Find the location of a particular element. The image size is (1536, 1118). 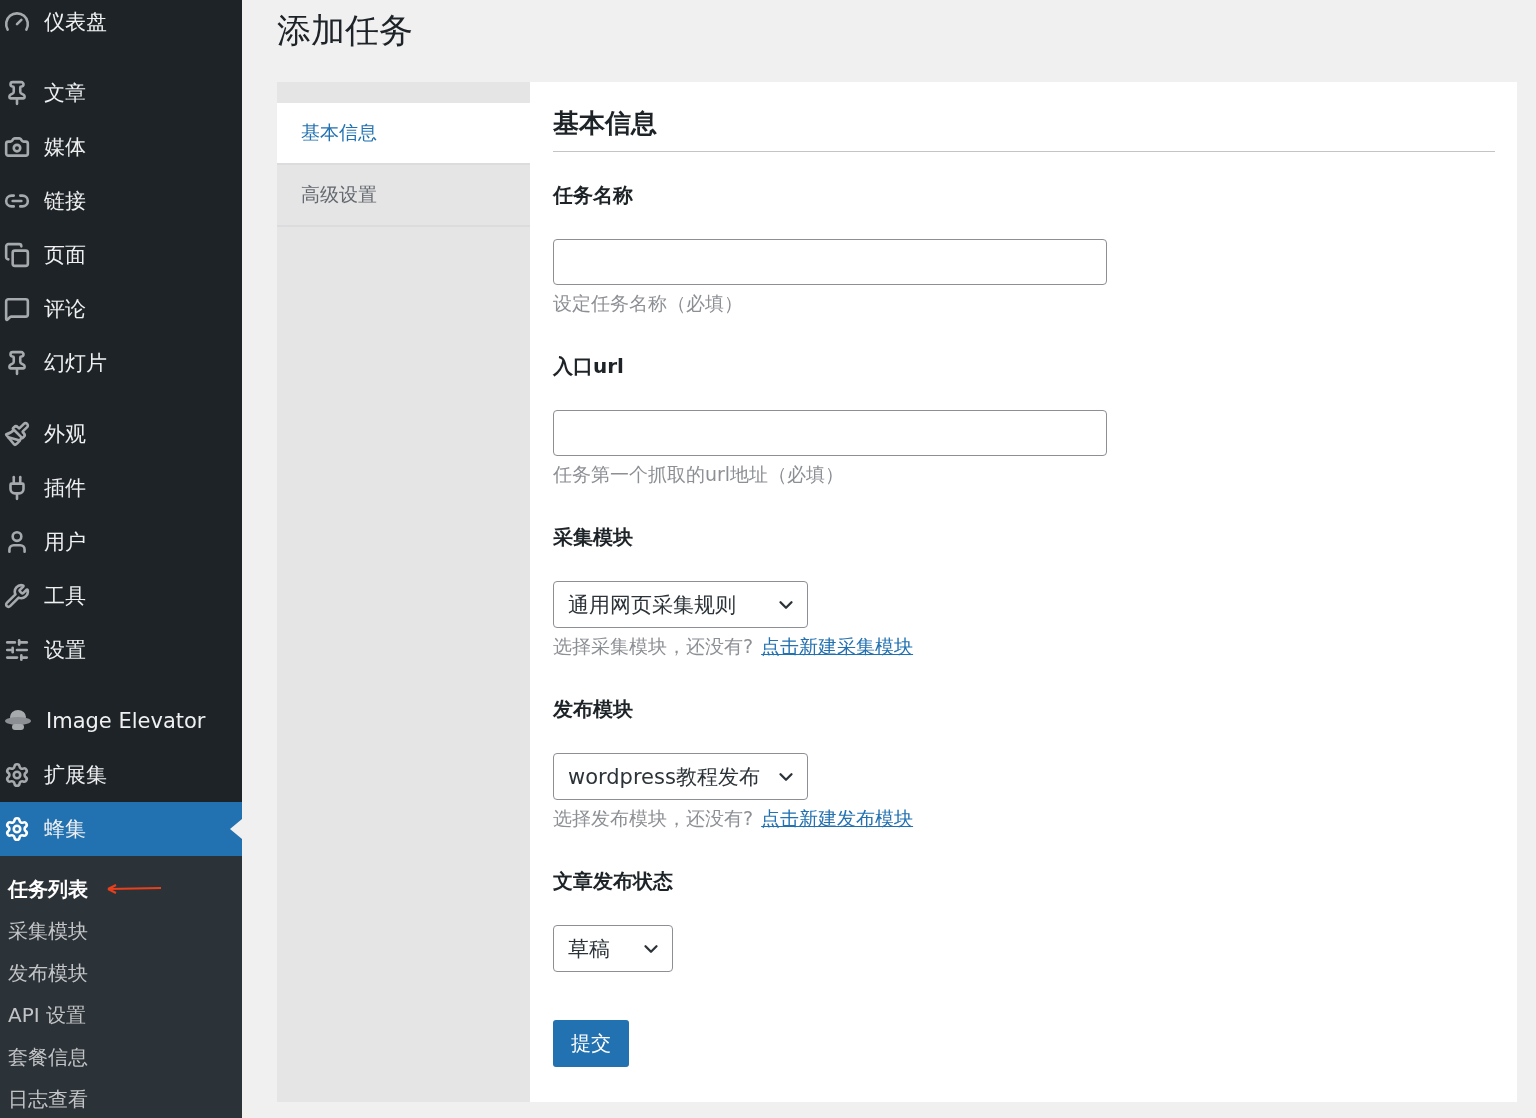

submenu-item: 采集模块 is located at coordinates (121, 931).